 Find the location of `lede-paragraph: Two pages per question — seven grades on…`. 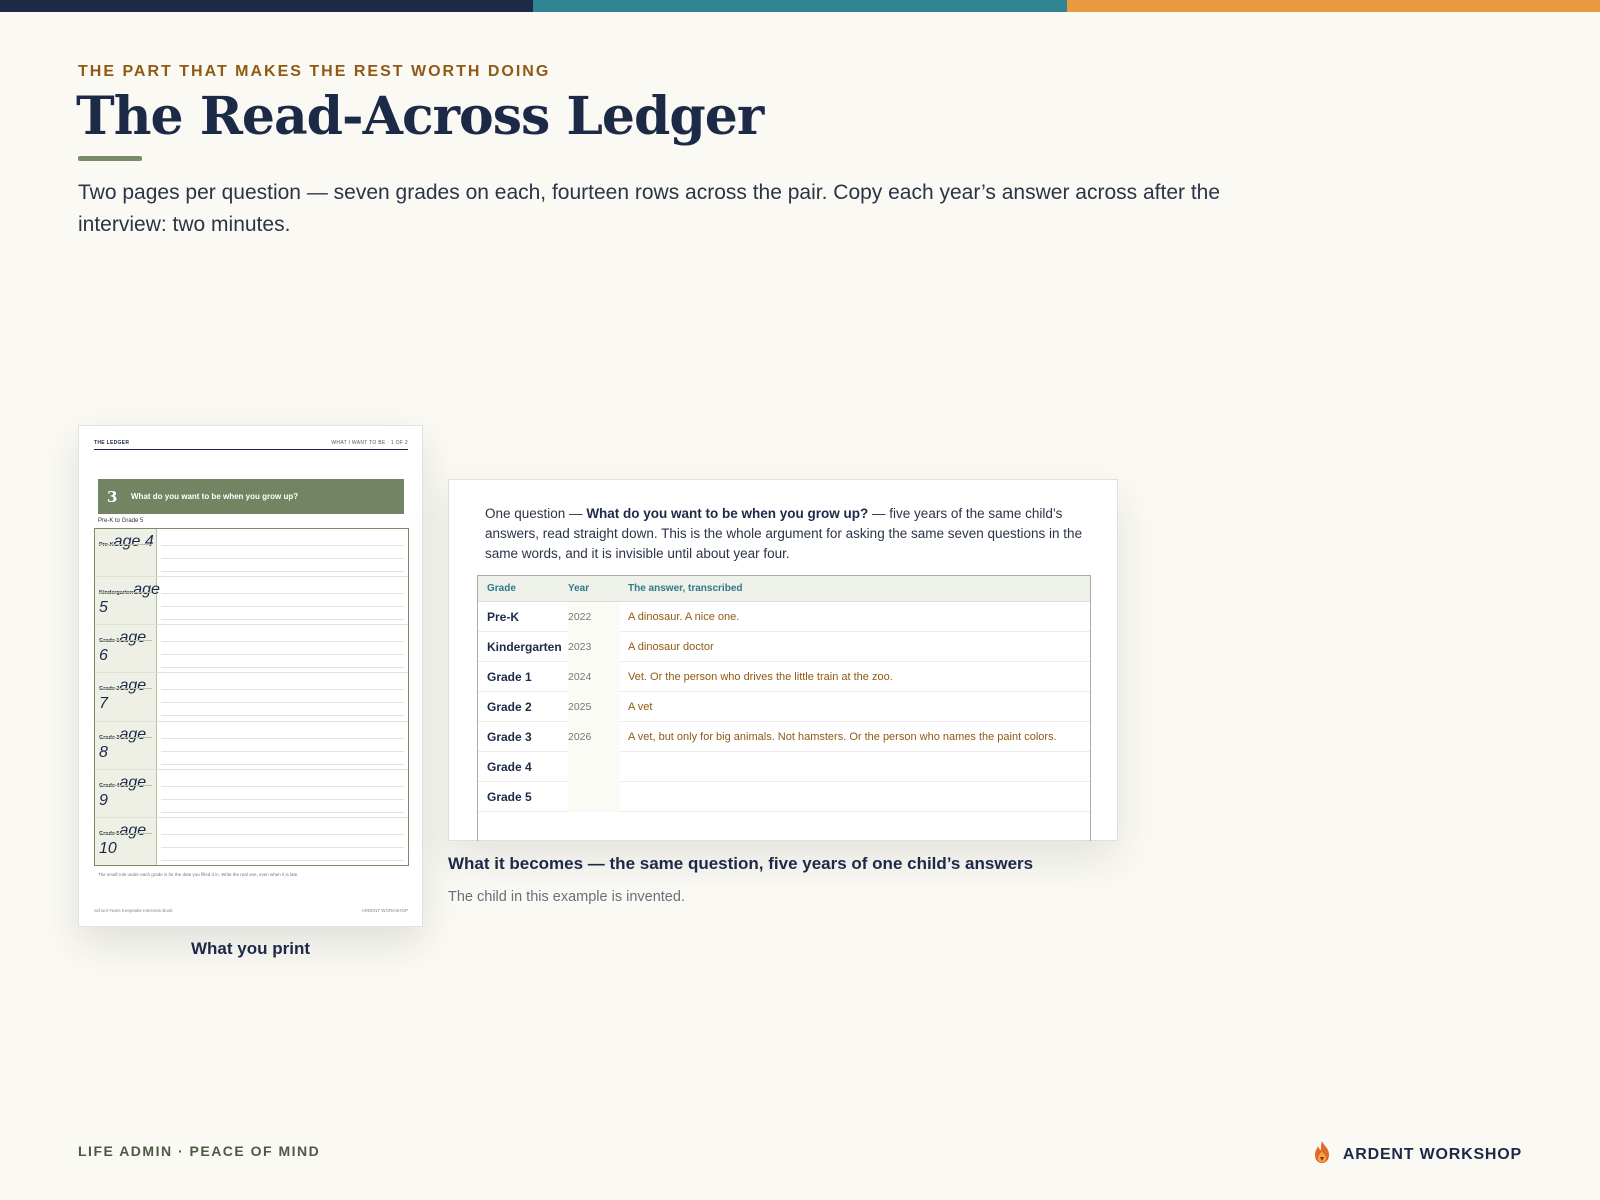

lede-paragraph: Two pages per question — seven grades on… is located at coordinates (649, 208).